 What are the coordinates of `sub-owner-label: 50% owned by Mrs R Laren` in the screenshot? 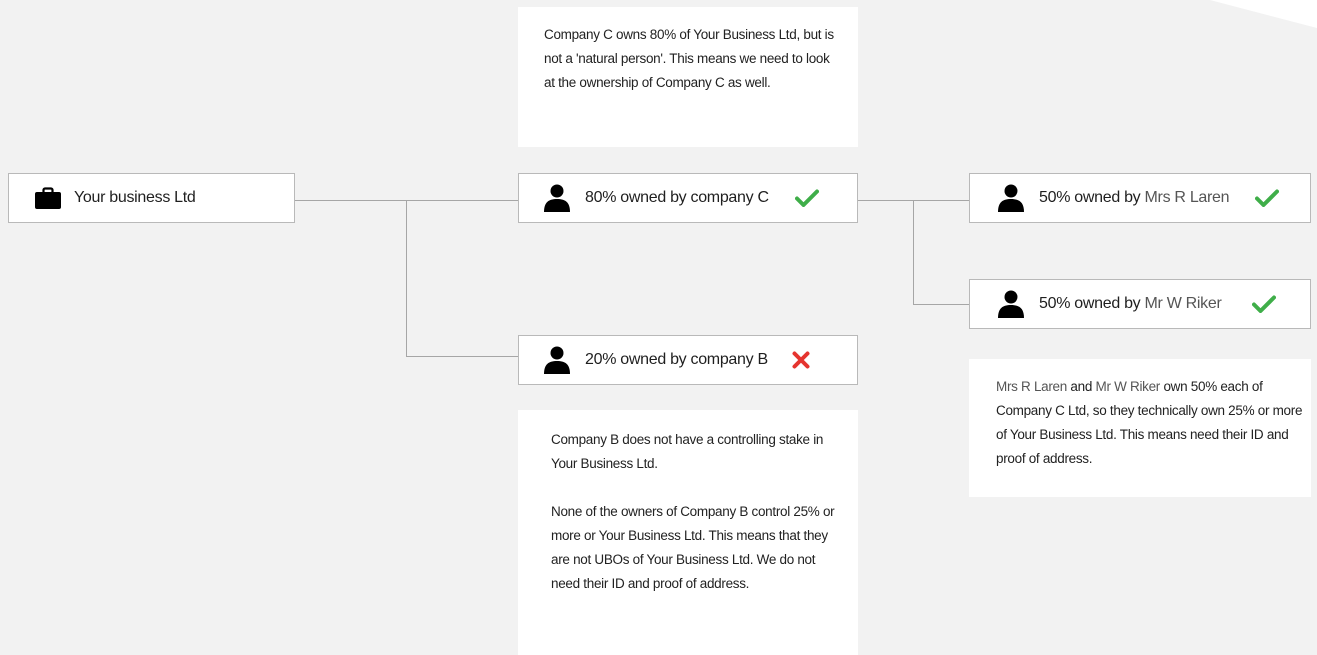 It's located at (1134, 198).